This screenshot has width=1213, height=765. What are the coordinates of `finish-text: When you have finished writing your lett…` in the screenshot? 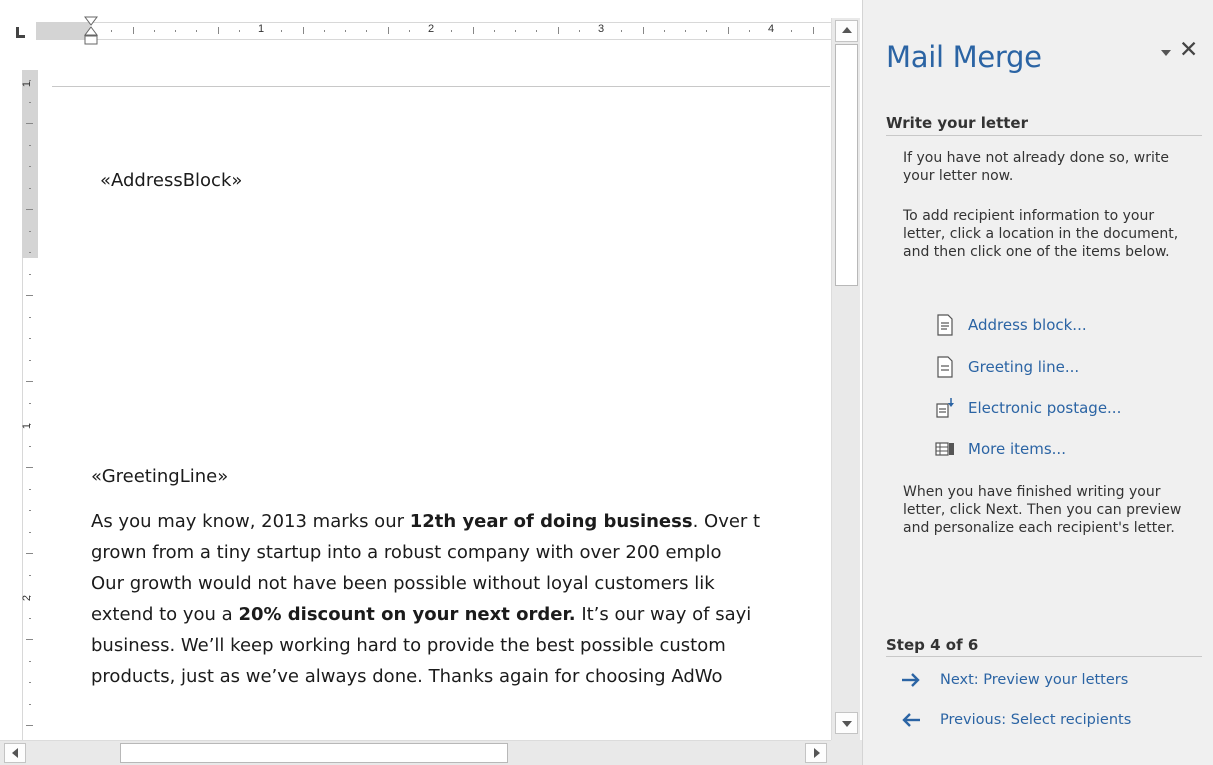 It's located at (1042, 510).